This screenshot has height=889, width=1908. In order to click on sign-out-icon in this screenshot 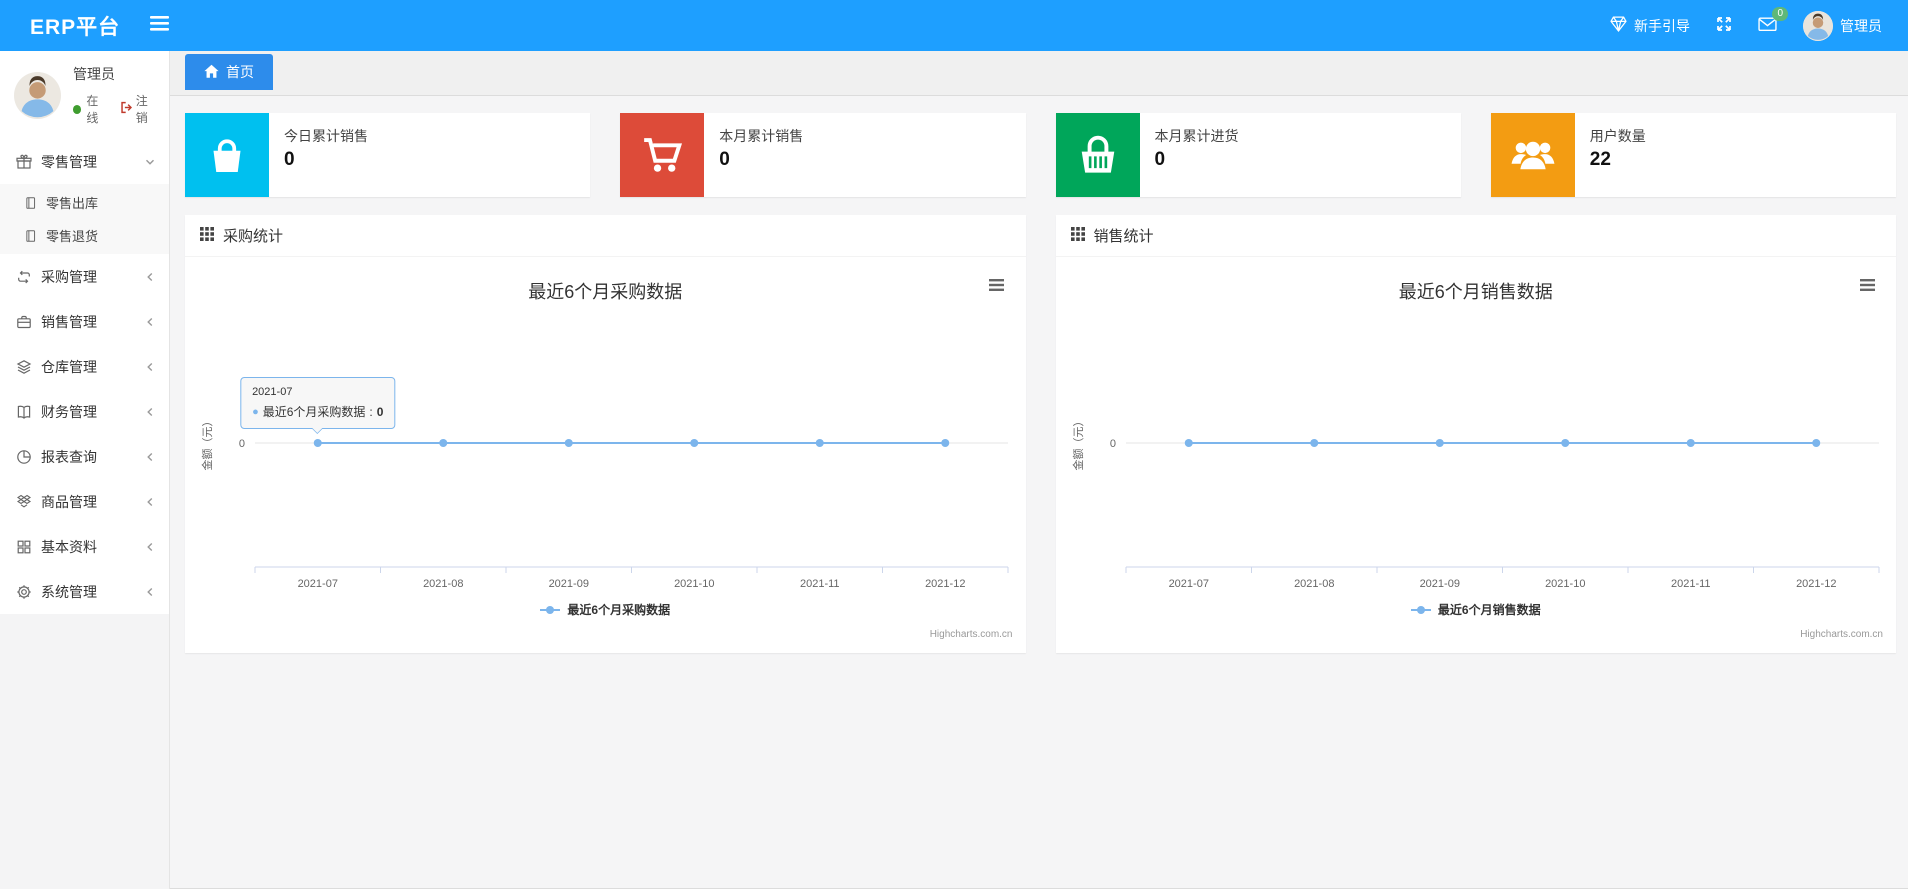, I will do `click(126, 109)`.